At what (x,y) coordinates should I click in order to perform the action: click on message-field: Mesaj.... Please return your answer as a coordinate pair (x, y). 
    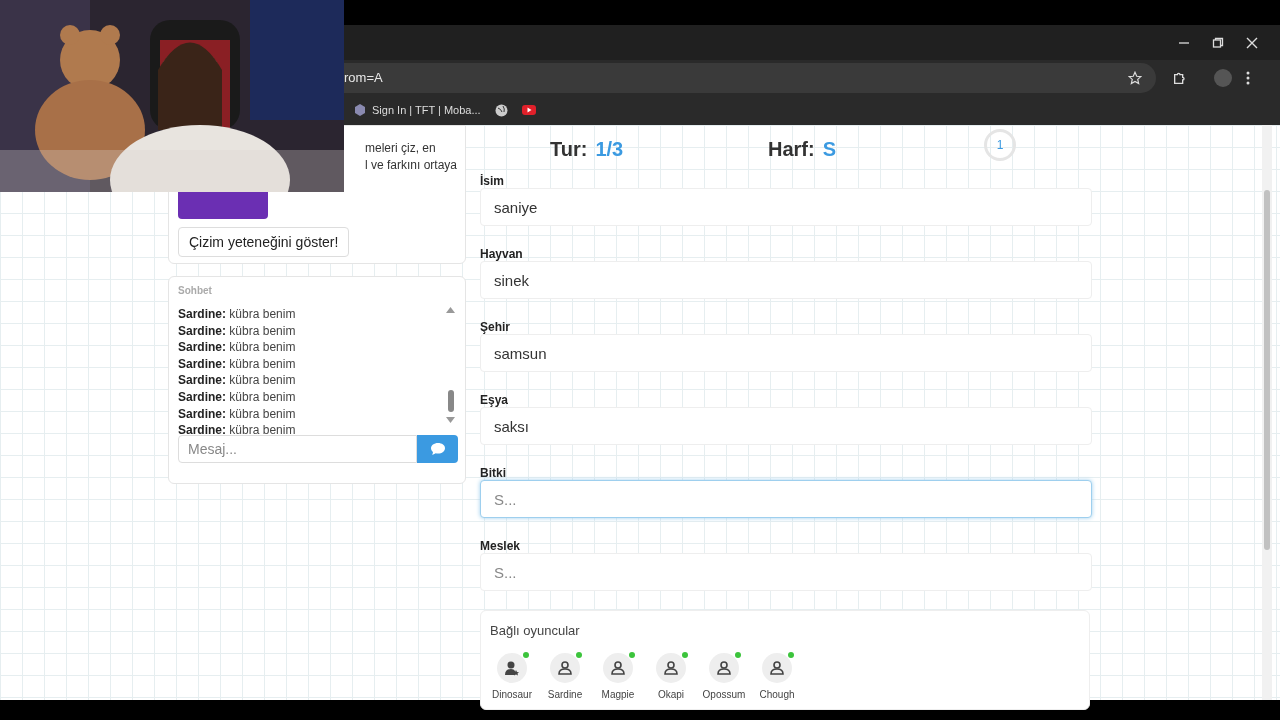
    Looking at the image, I should click on (297, 449).